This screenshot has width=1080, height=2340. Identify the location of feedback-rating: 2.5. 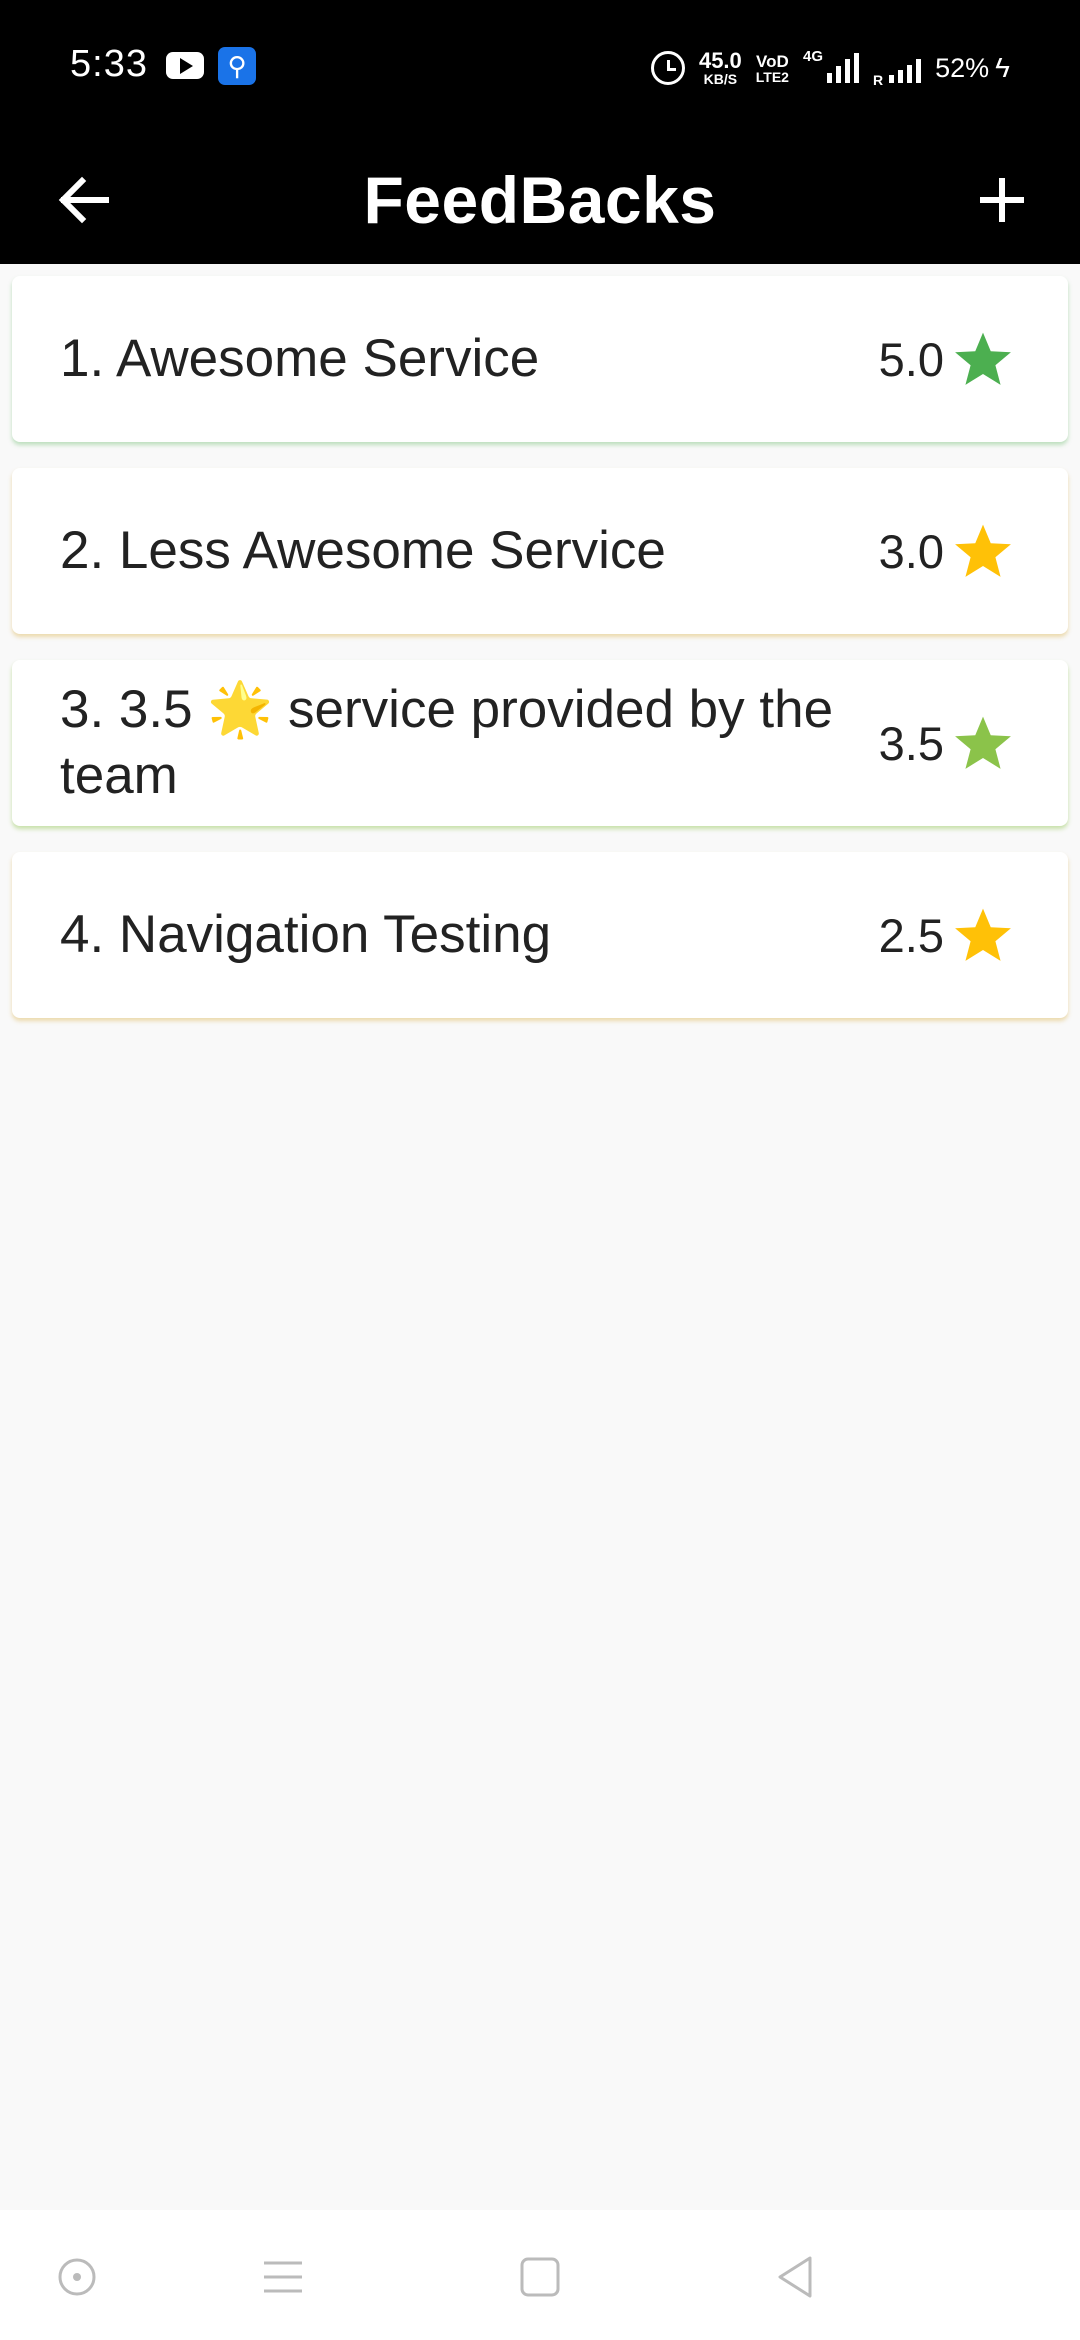
(946, 935).